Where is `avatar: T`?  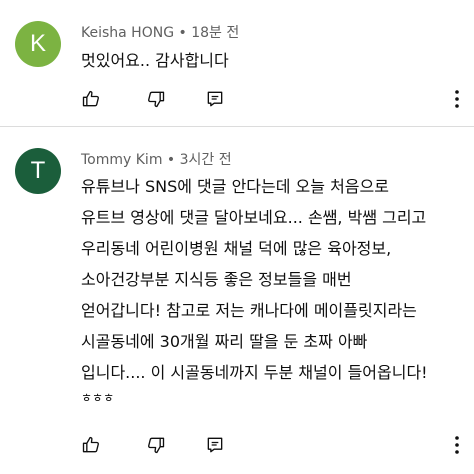
avatar: T is located at coordinates (38, 171).